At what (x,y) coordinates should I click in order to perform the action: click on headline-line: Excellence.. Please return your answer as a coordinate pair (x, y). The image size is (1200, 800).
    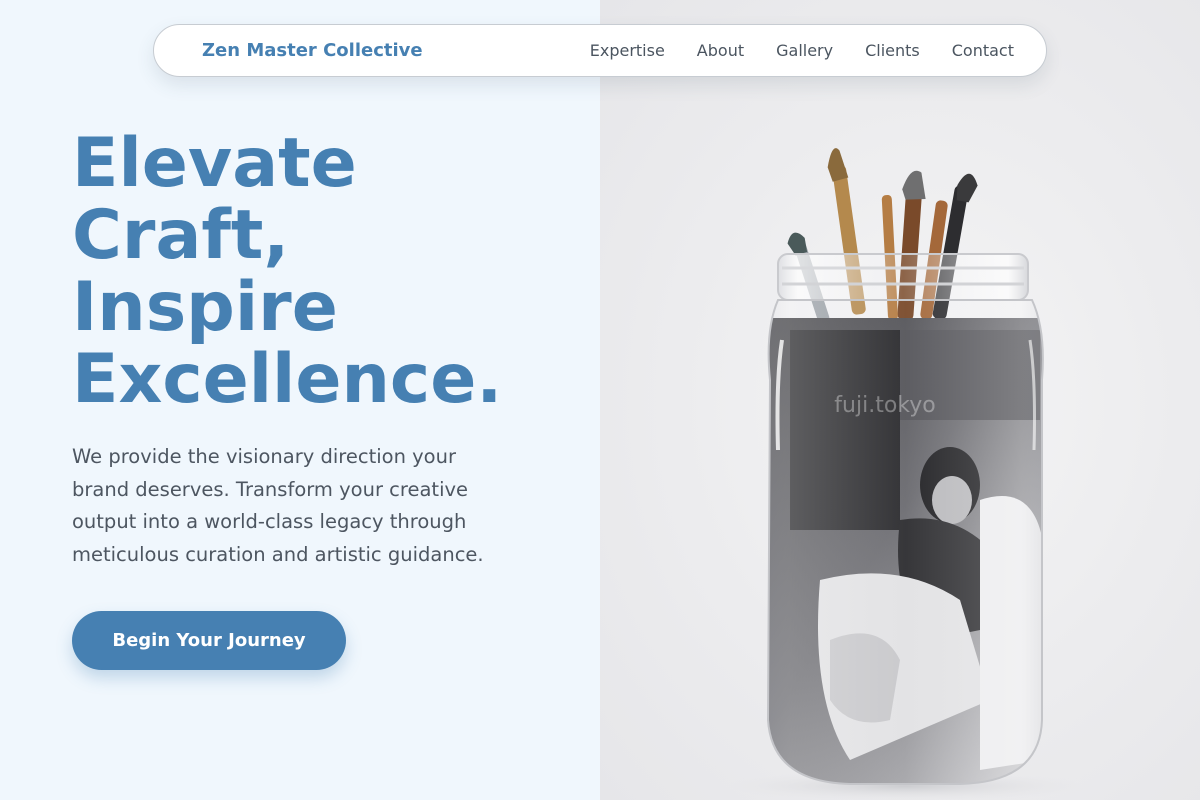
    Looking at the image, I should click on (287, 379).